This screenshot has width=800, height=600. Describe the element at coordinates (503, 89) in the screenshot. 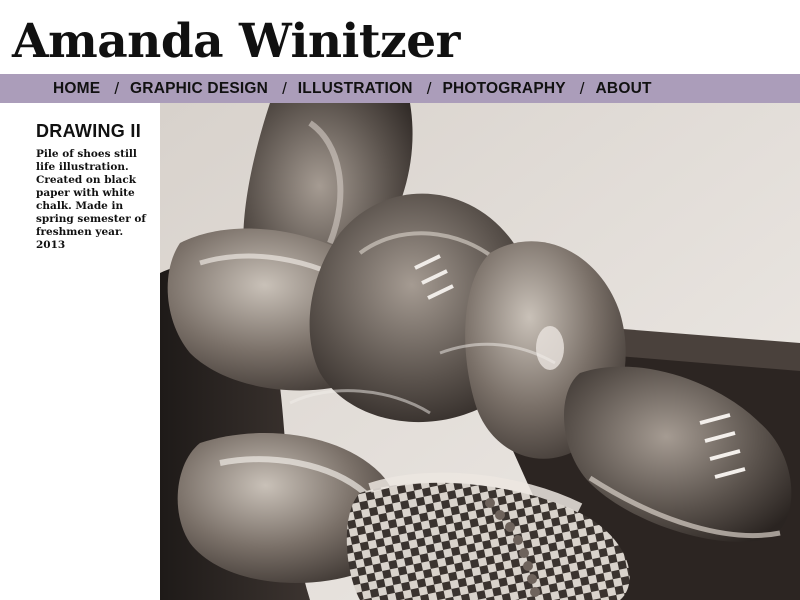

I see `nav-photography: PHOTOGRAPHY` at that location.